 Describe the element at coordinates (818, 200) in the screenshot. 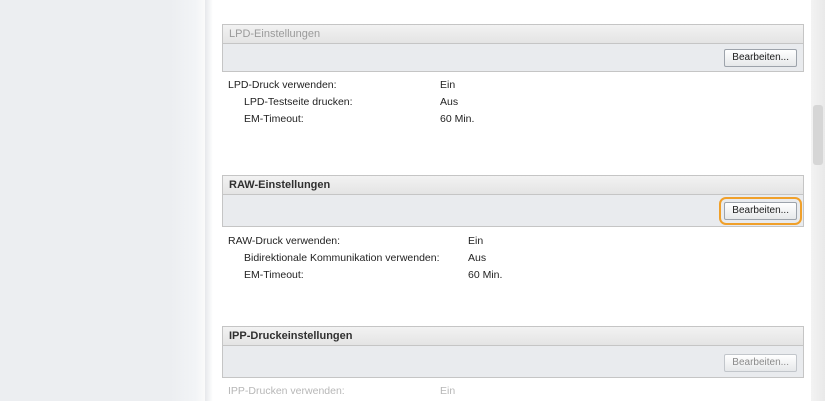

I see `scrollbar-track` at that location.